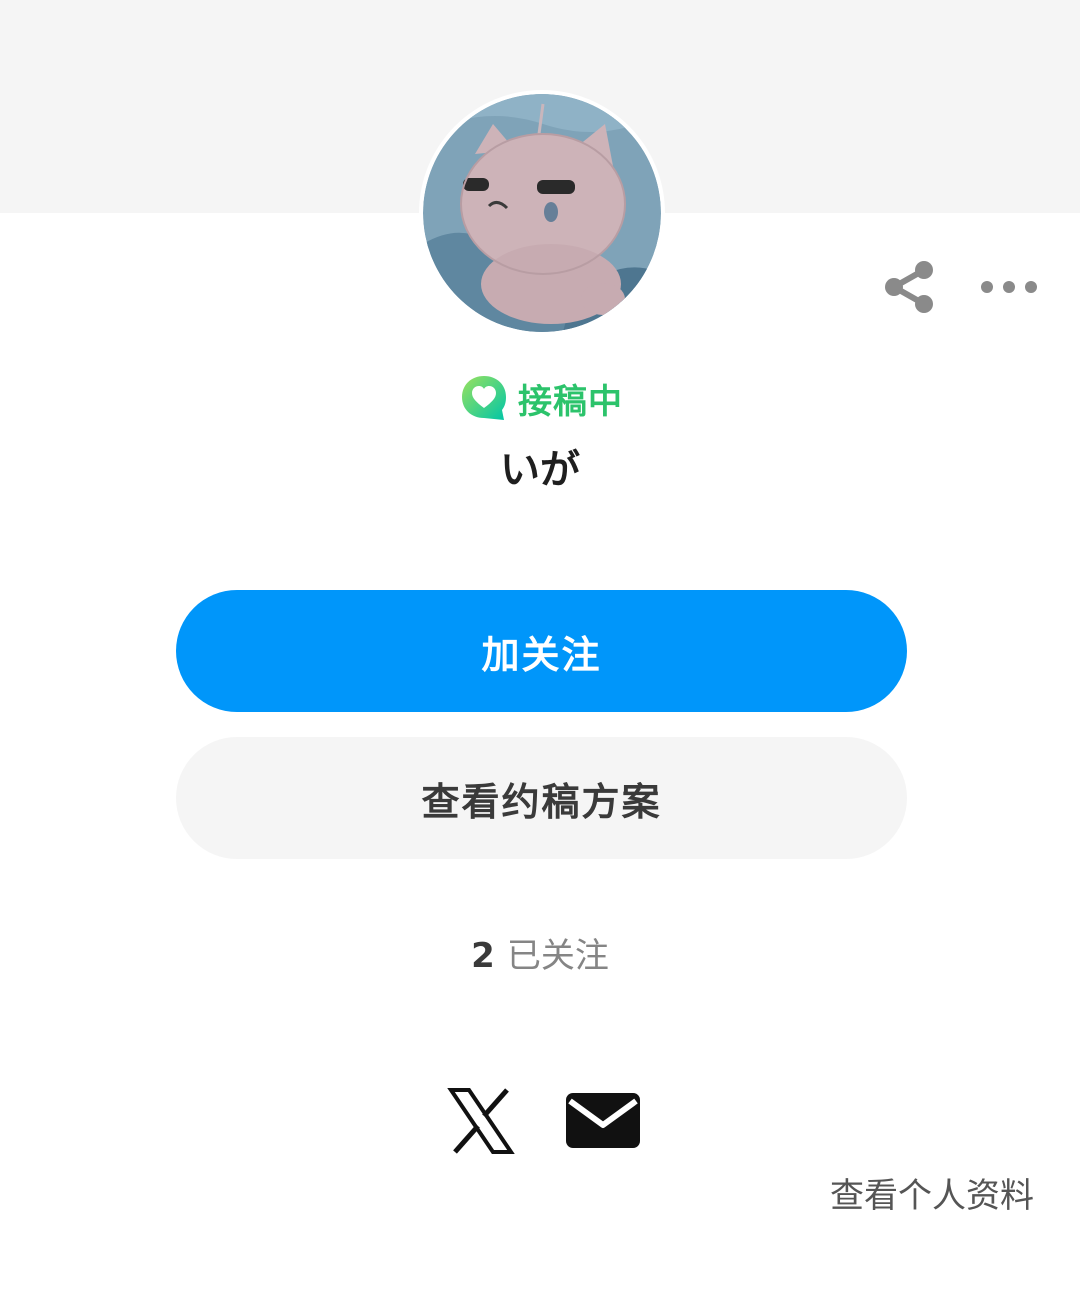 The height and width of the screenshot is (1293, 1080). I want to click on following-count: 2, so click(483, 956).